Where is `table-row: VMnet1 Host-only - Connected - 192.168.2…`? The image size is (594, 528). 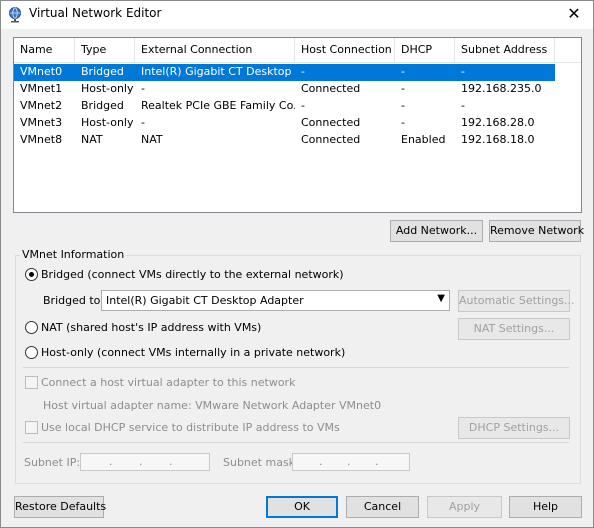
table-row: VMnet1 Host-only - Connected - 192.168.2… is located at coordinates (284, 89).